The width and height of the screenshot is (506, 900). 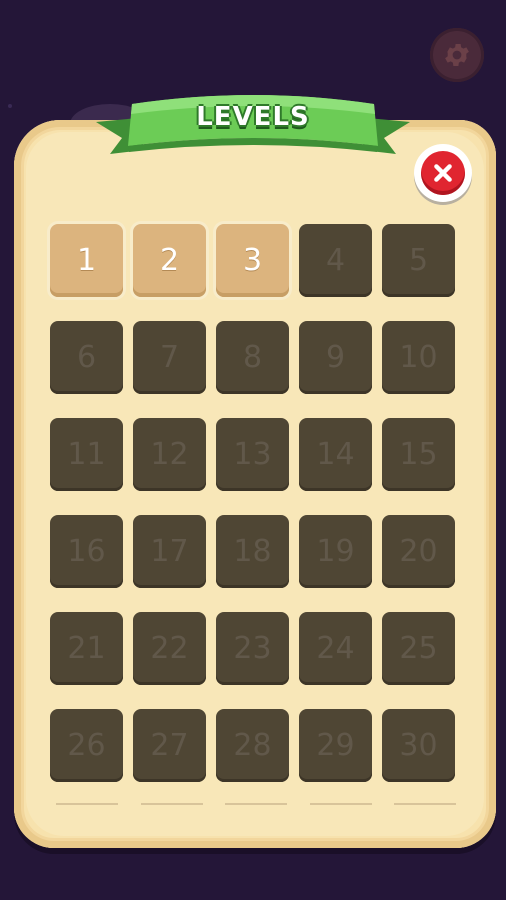 I want to click on background-dot, so click(x=10, y=106).